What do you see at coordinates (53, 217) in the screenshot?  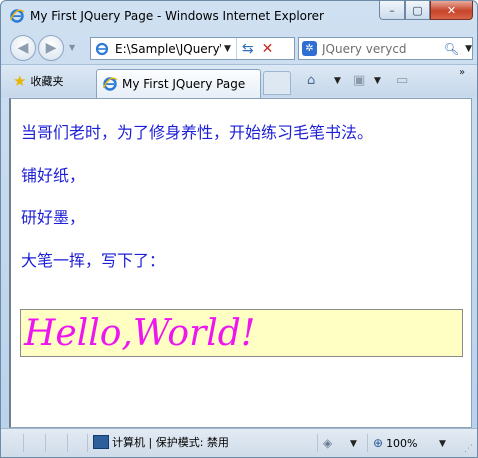 I see `paragraph-3: 研好墨，` at bounding box center [53, 217].